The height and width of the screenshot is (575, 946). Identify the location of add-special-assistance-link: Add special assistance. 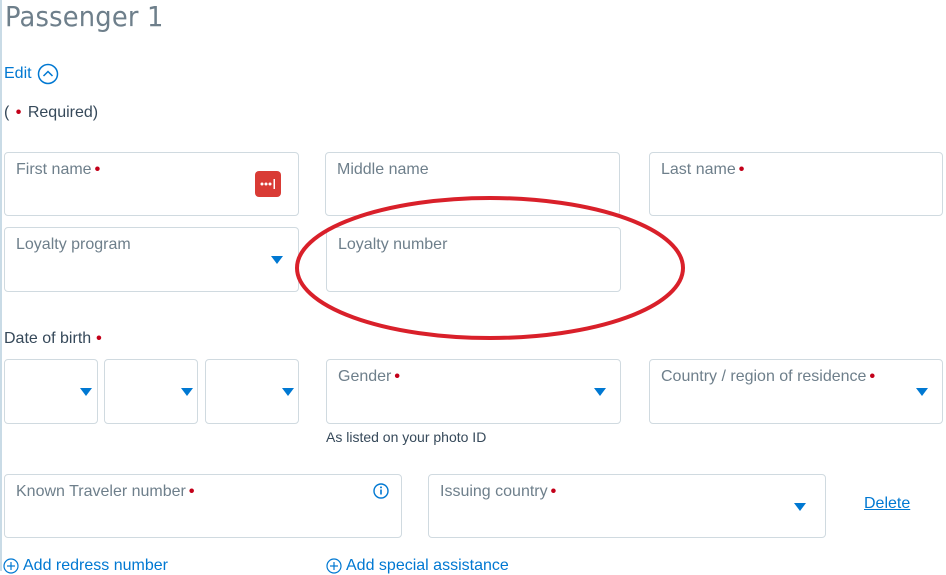
(417, 566).